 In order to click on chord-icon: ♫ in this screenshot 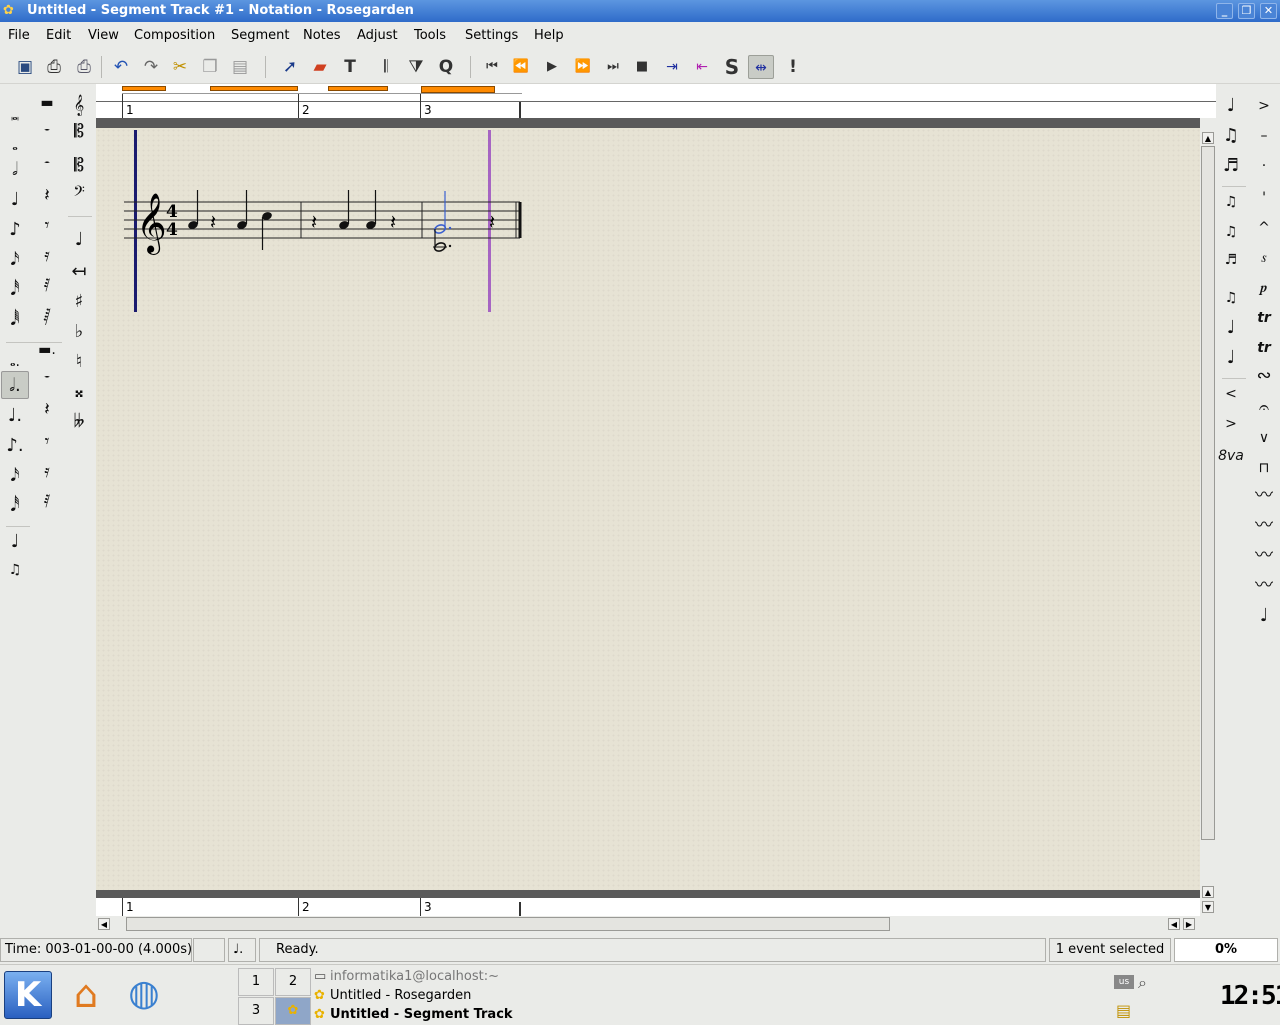, I will do `click(1231, 298)`.